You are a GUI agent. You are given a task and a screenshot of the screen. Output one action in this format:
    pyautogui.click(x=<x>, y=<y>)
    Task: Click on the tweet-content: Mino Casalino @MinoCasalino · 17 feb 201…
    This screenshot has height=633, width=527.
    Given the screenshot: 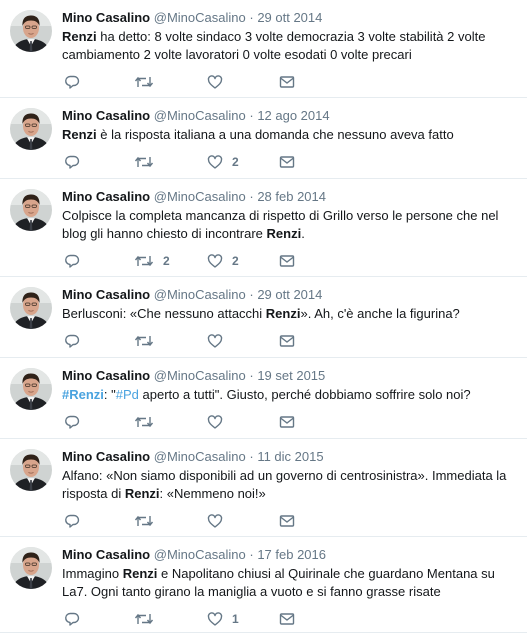 What is the action you would take?
    pyautogui.click(x=288, y=573)
    